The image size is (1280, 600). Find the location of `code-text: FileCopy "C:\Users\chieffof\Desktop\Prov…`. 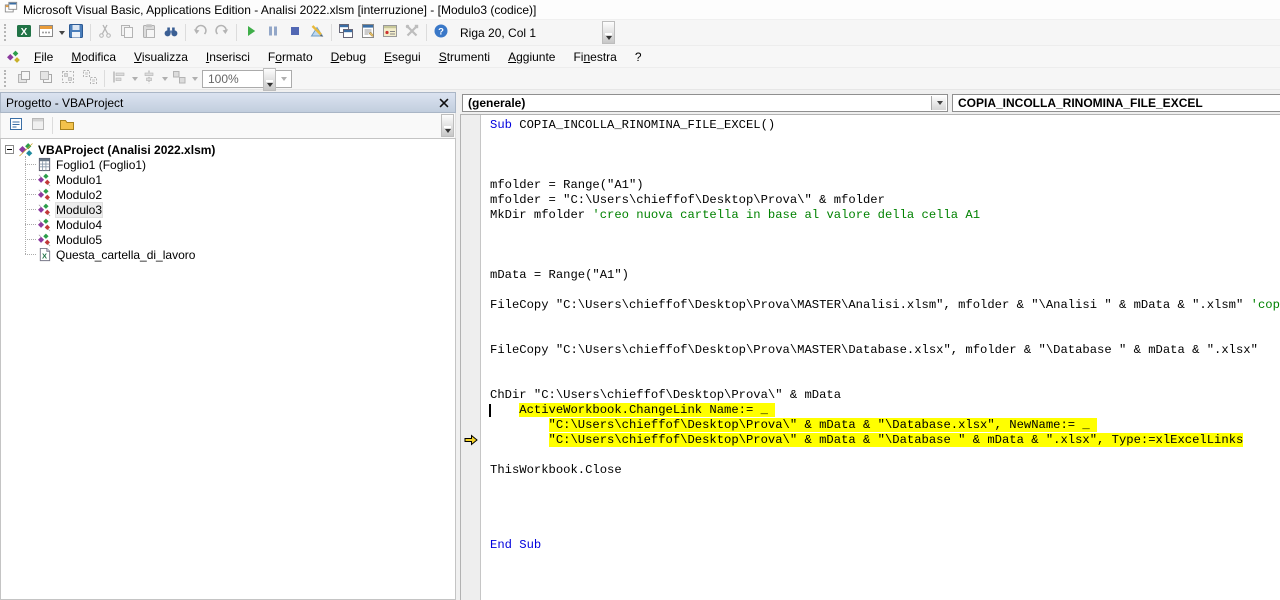

code-text: FileCopy "C:\Users\chieffof\Desktop\Prov… is located at coordinates (870, 305).